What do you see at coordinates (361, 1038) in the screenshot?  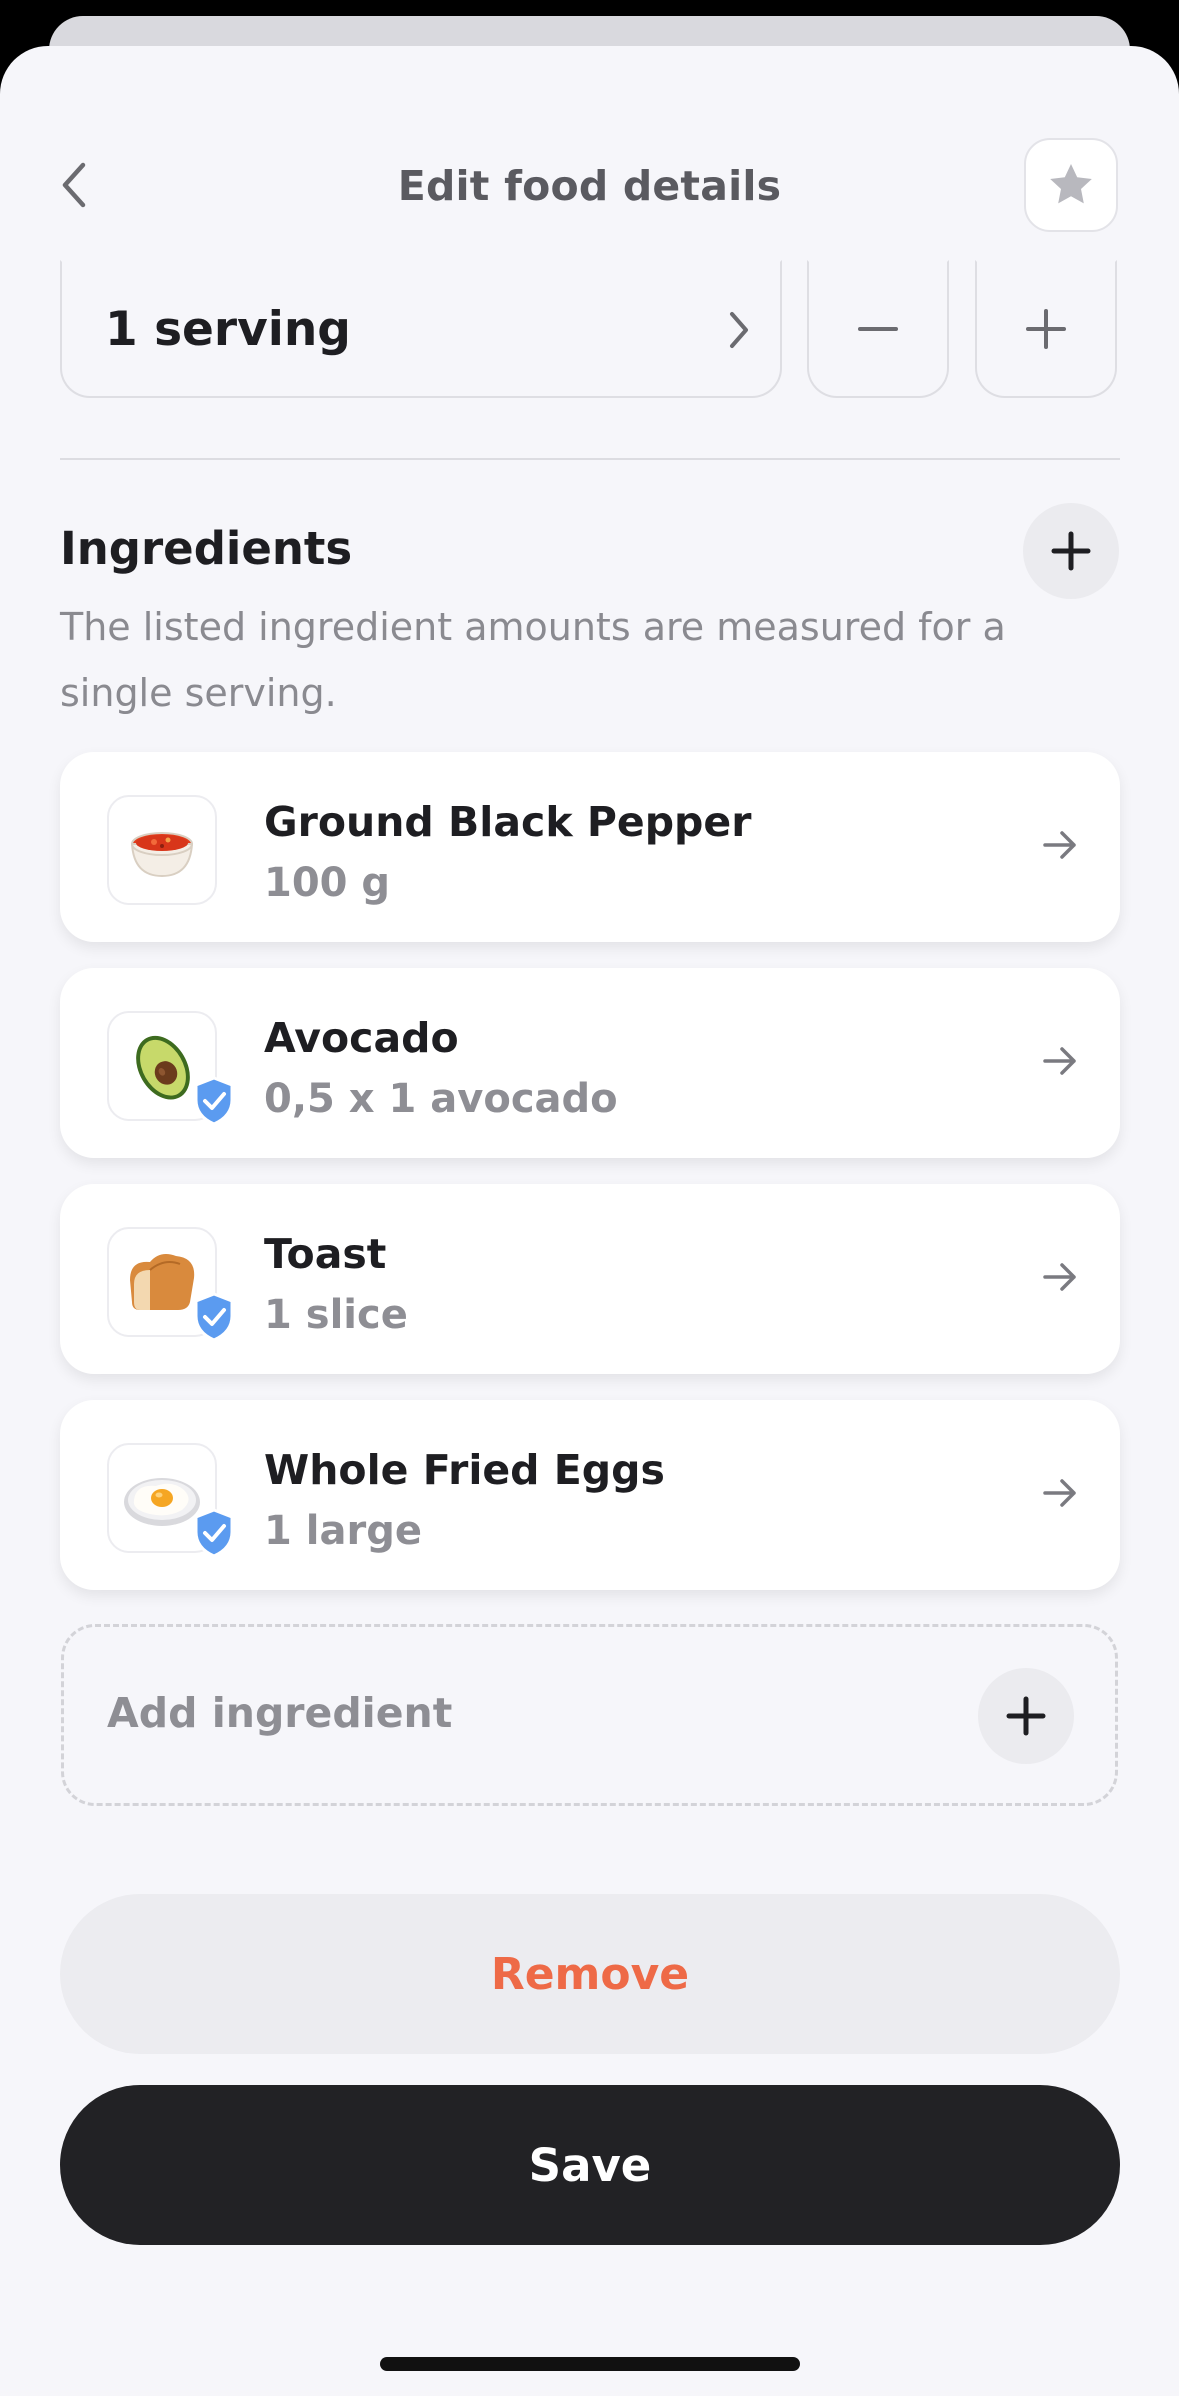 I see `ingredient-name: Avocado` at bounding box center [361, 1038].